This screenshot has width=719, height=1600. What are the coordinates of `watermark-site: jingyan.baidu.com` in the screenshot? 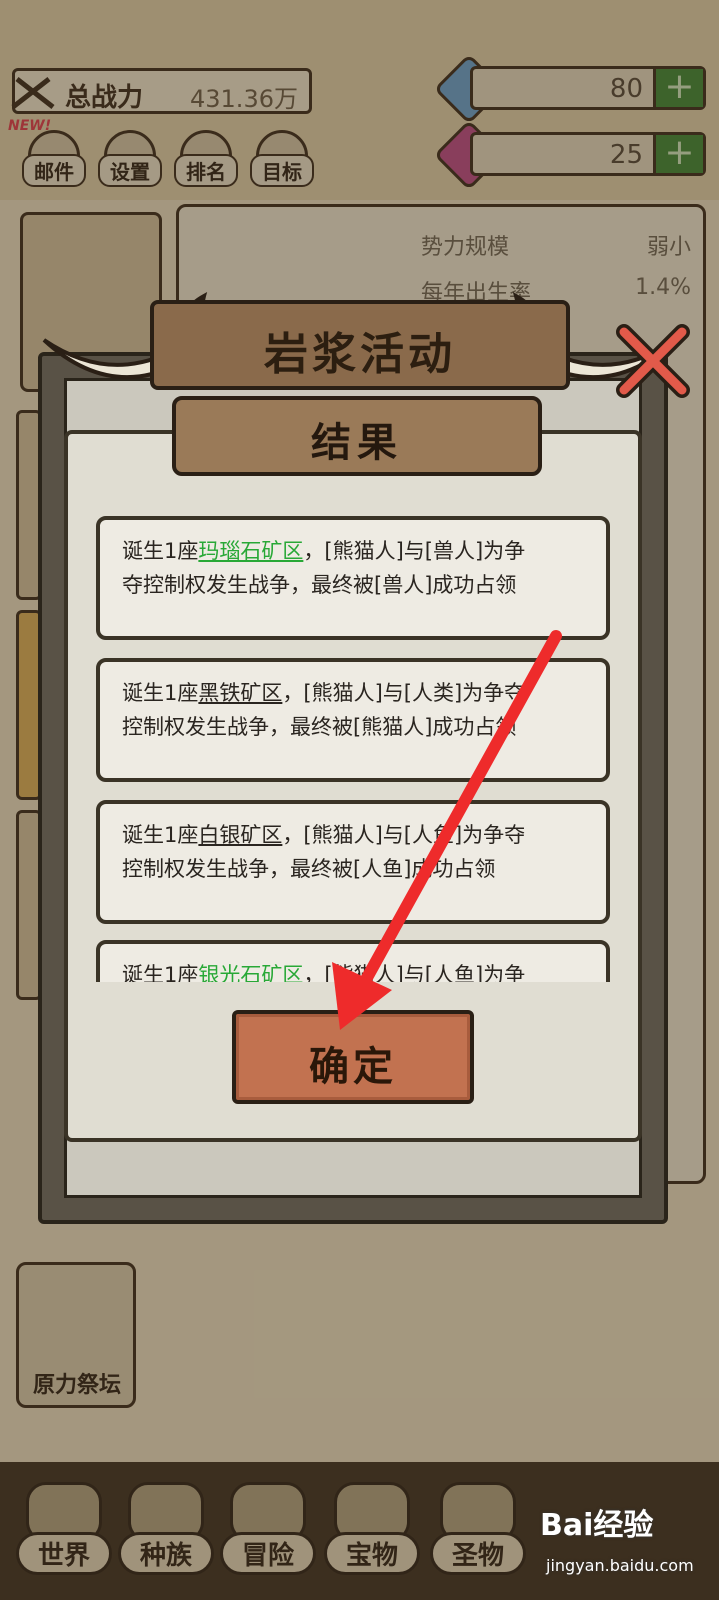 It's located at (620, 1565).